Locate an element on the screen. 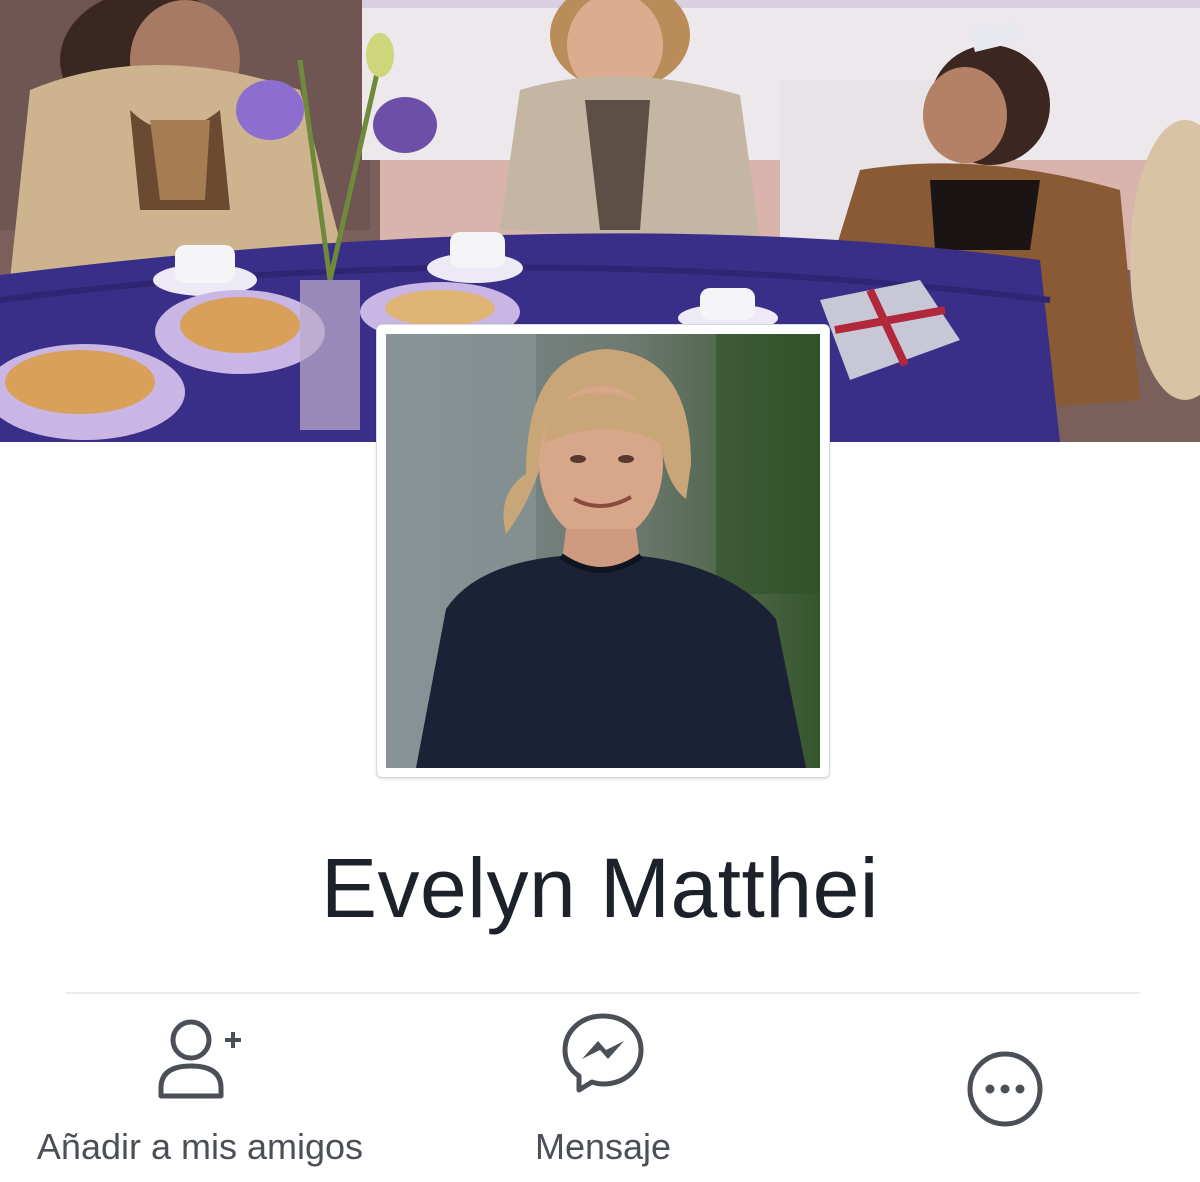  messenger-icon is located at coordinates (603, 1055).